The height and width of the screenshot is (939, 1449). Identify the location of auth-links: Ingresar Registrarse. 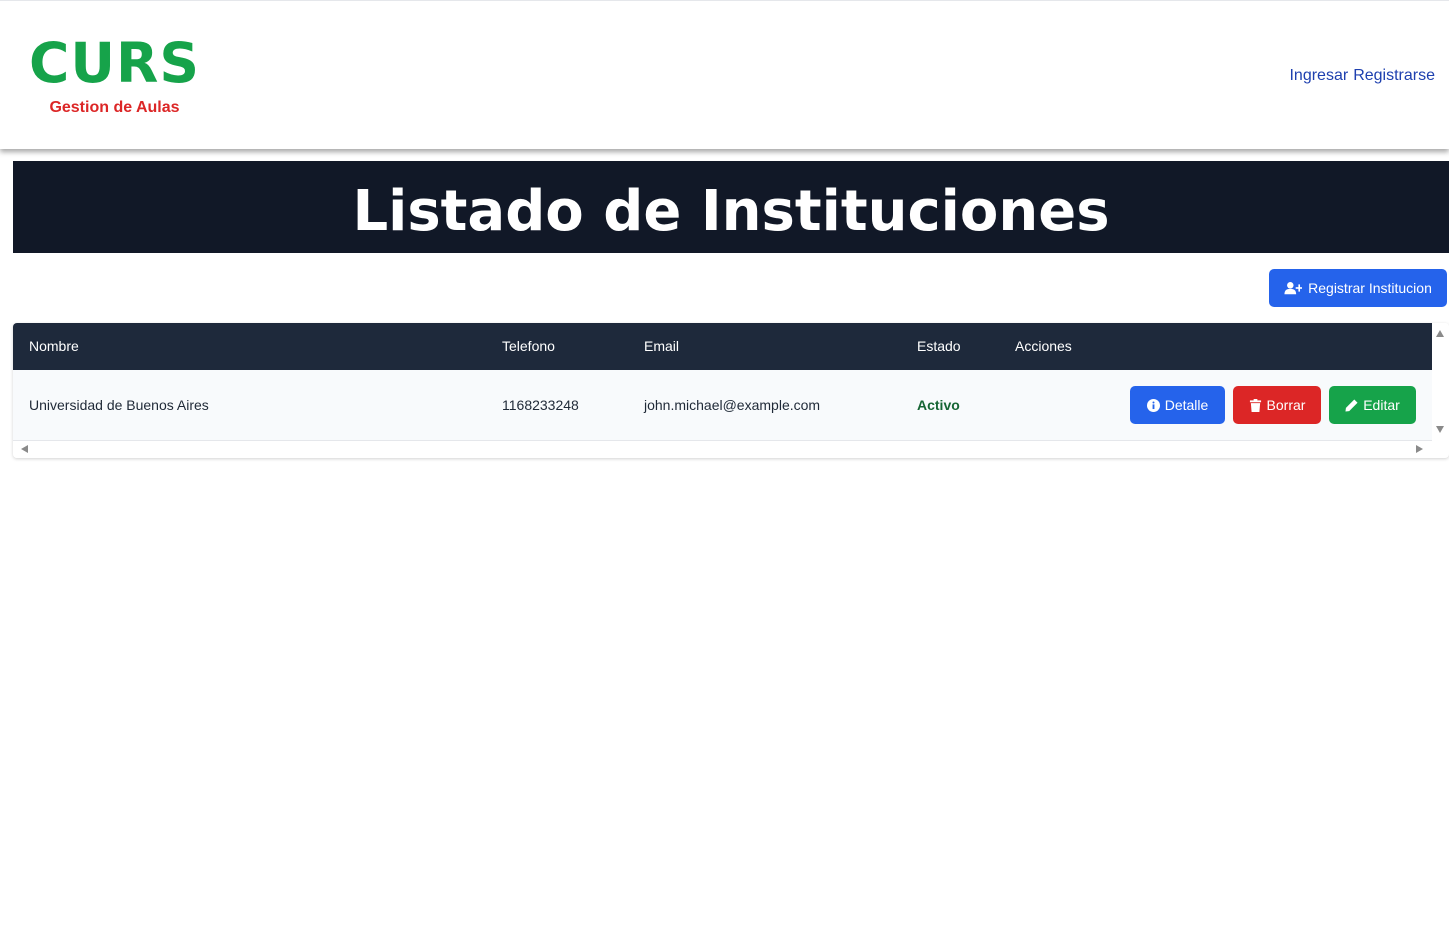
(1362, 76).